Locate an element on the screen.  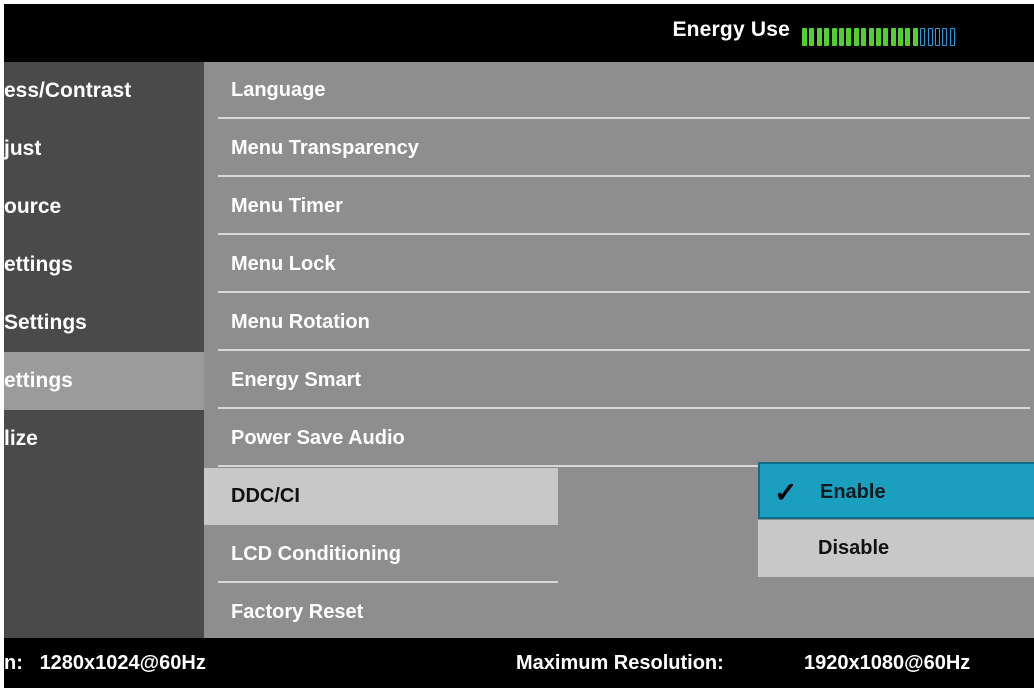
ddc-ci-option-disable: Disable is located at coordinates (896, 548).